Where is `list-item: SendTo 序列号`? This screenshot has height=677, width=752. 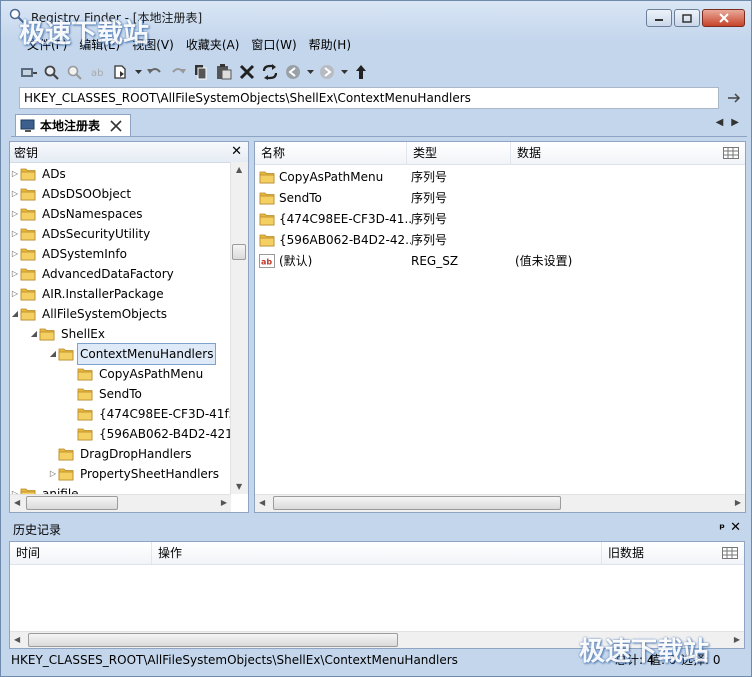 list-item: SendTo 序列号 is located at coordinates (487, 197).